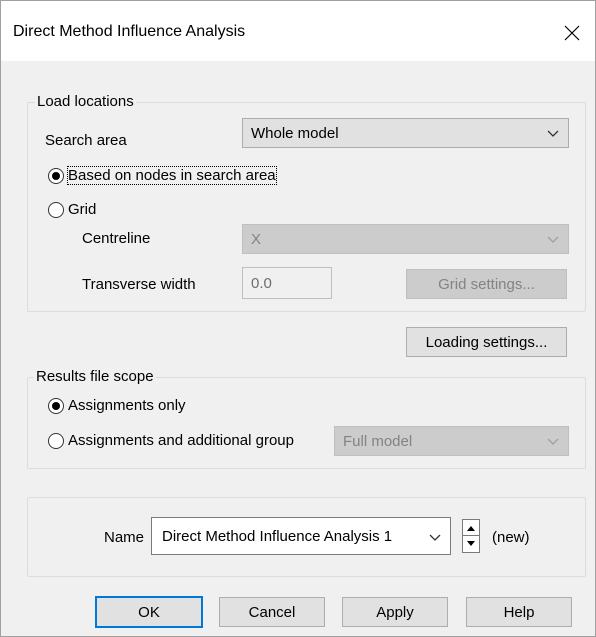  I want to click on results-file-scope-legend: Results file scope, so click(95, 376).